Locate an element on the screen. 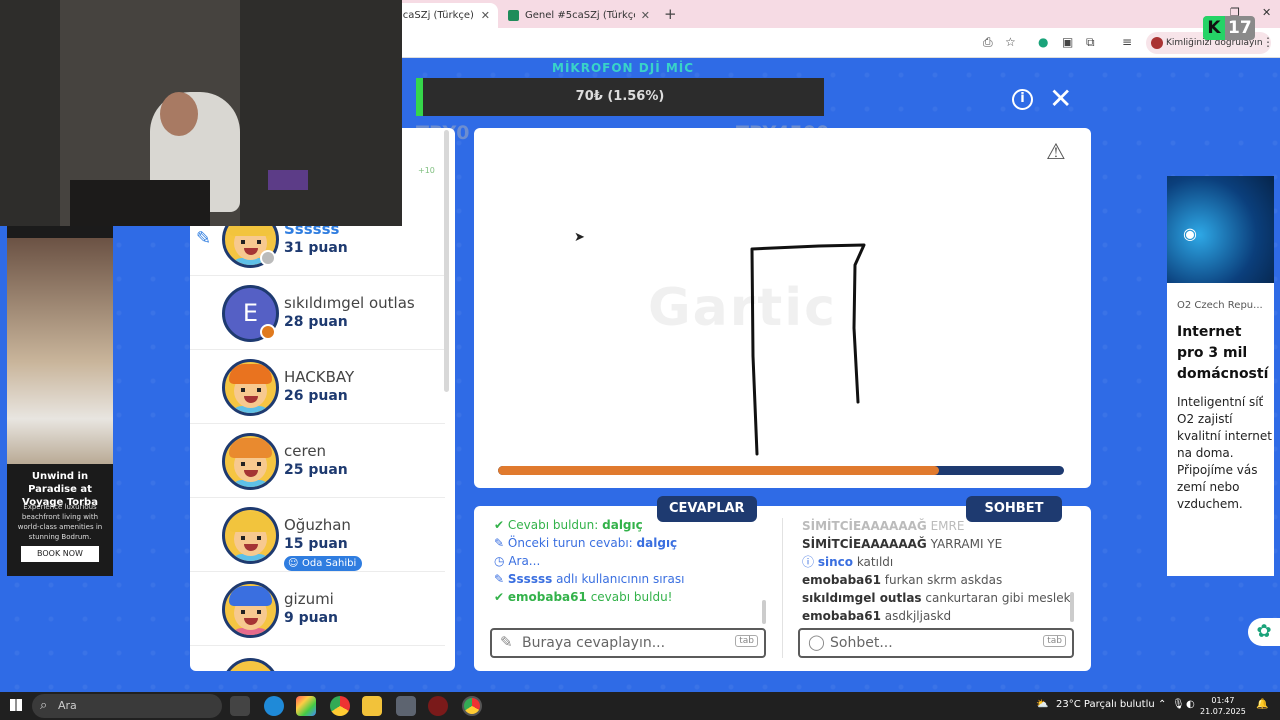  tab-key-hint: tab is located at coordinates (1054, 641).